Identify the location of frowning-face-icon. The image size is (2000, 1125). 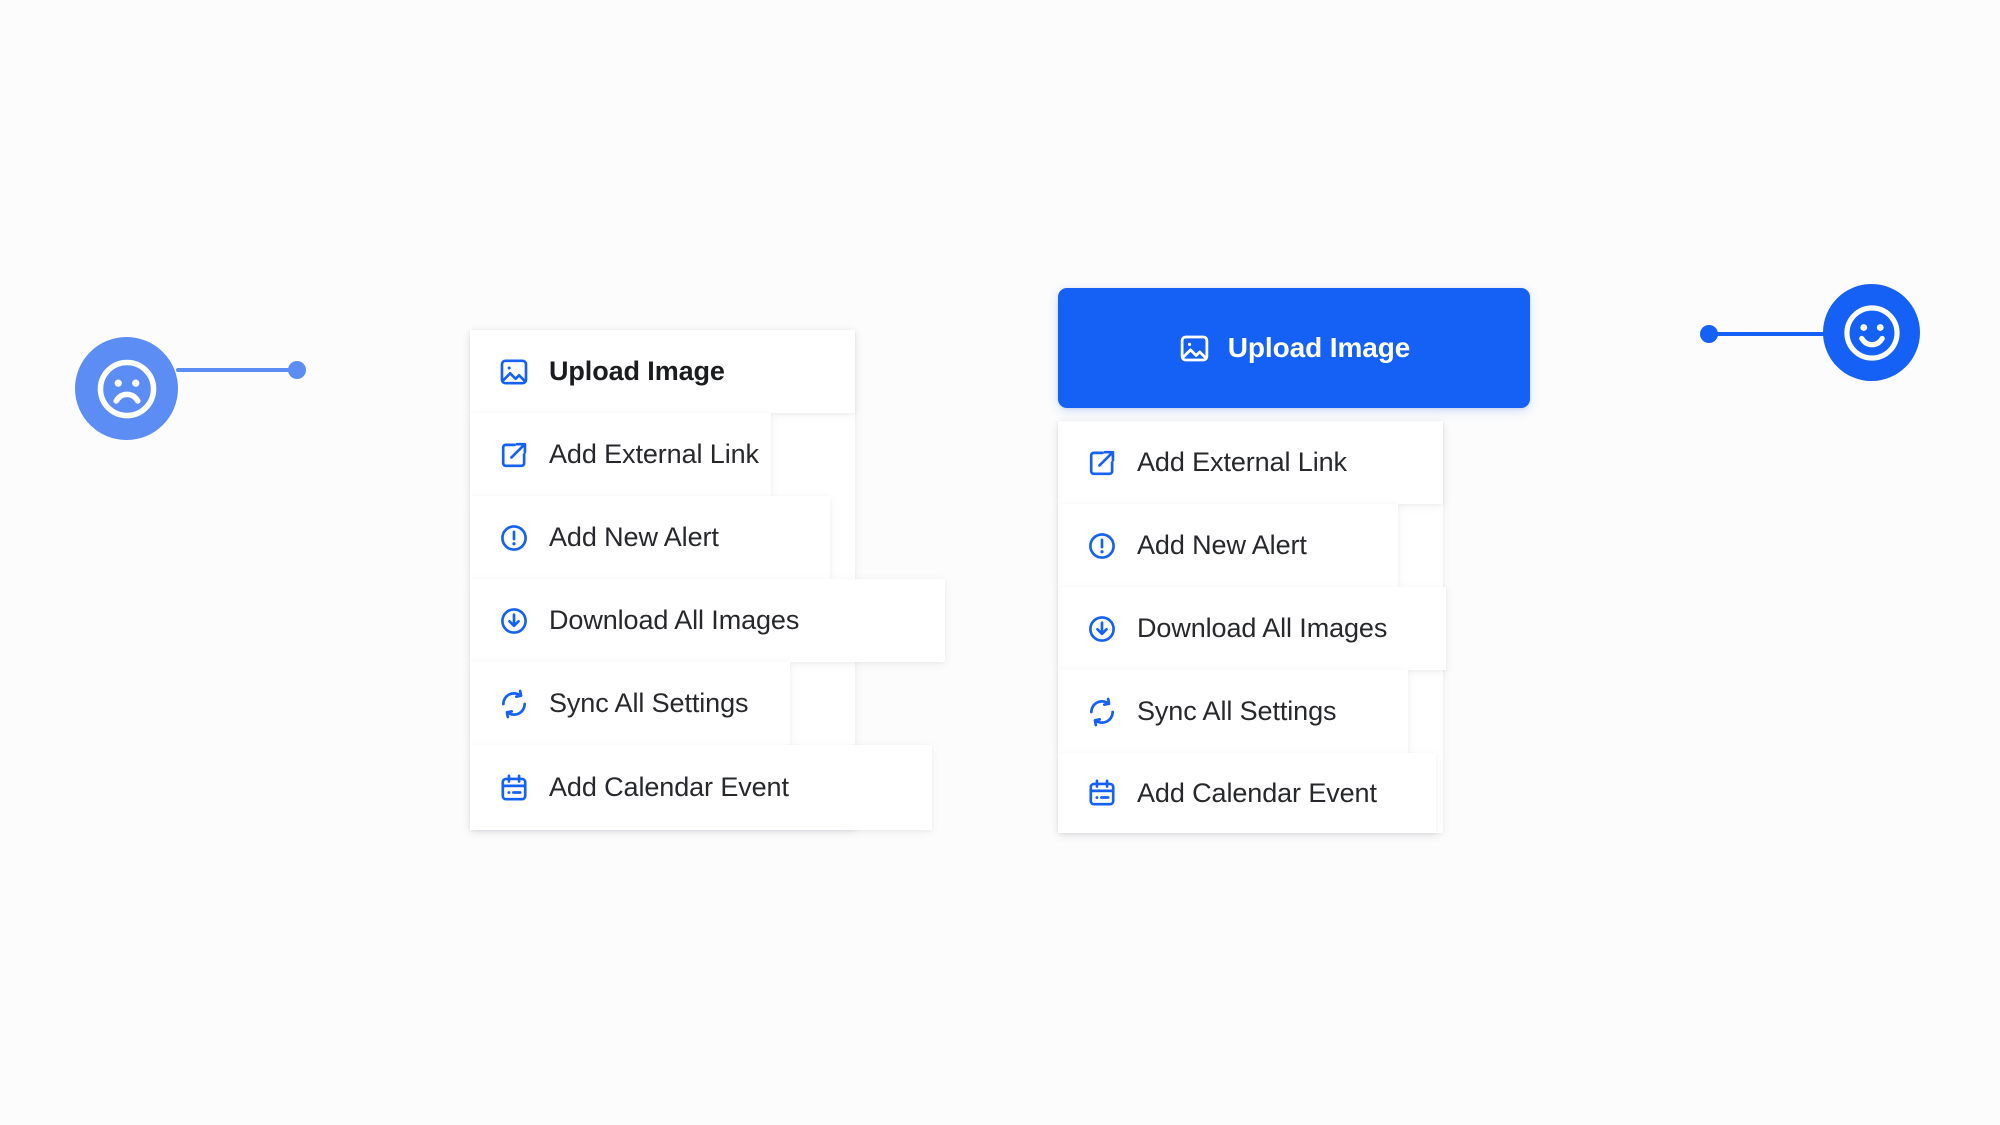
(126, 388).